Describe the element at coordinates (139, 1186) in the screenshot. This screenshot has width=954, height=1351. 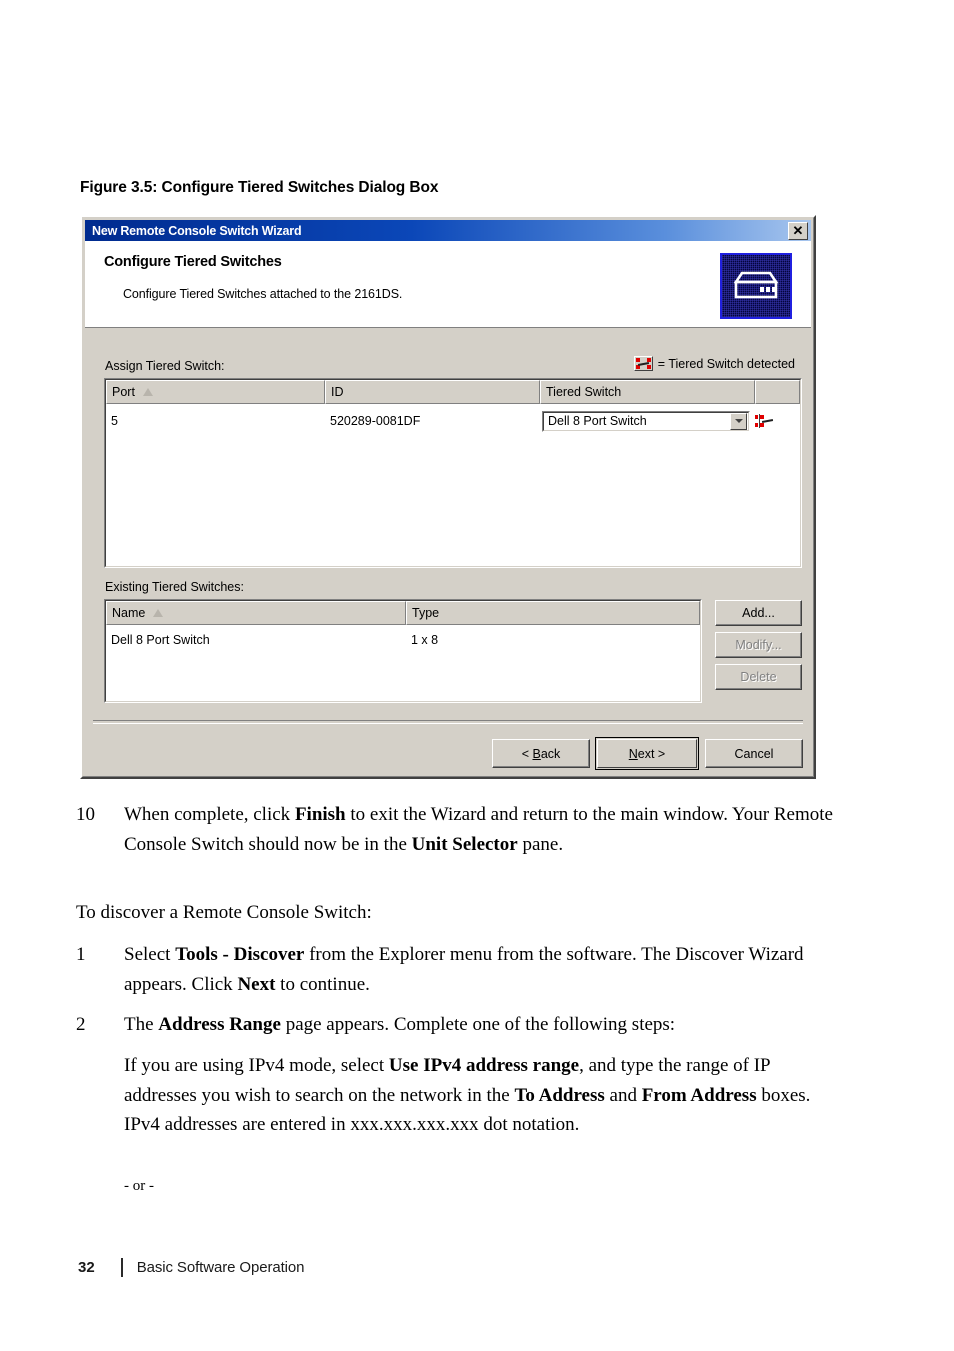
I see `or-separator: - or -` at that location.